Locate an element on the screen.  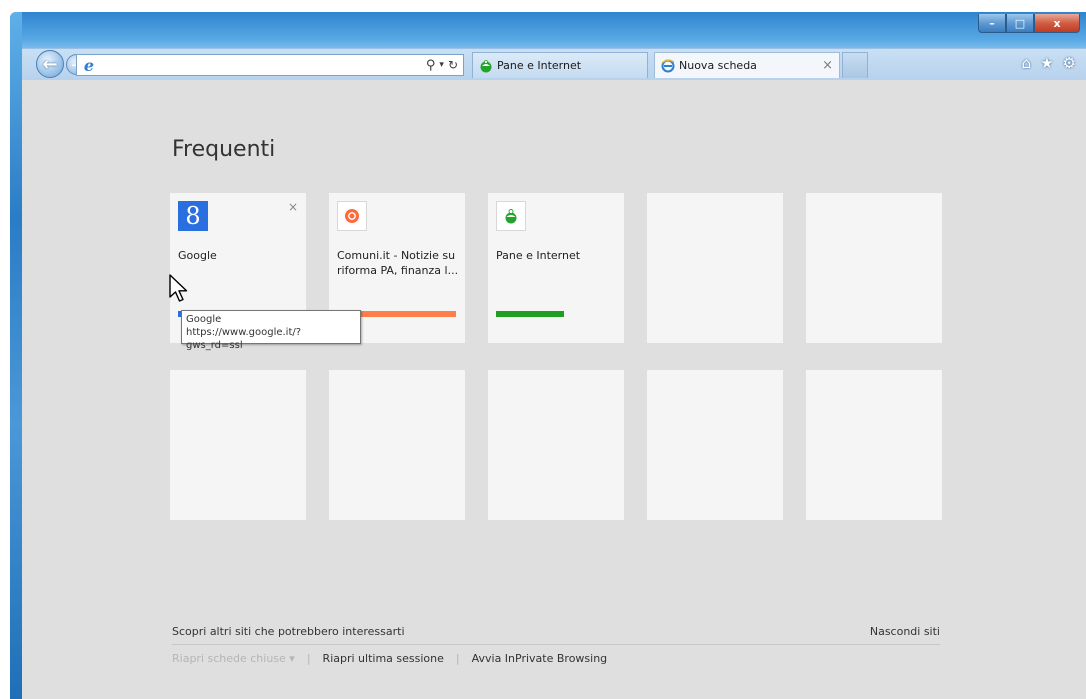
page-title: Frequenti is located at coordinates (224, 149).